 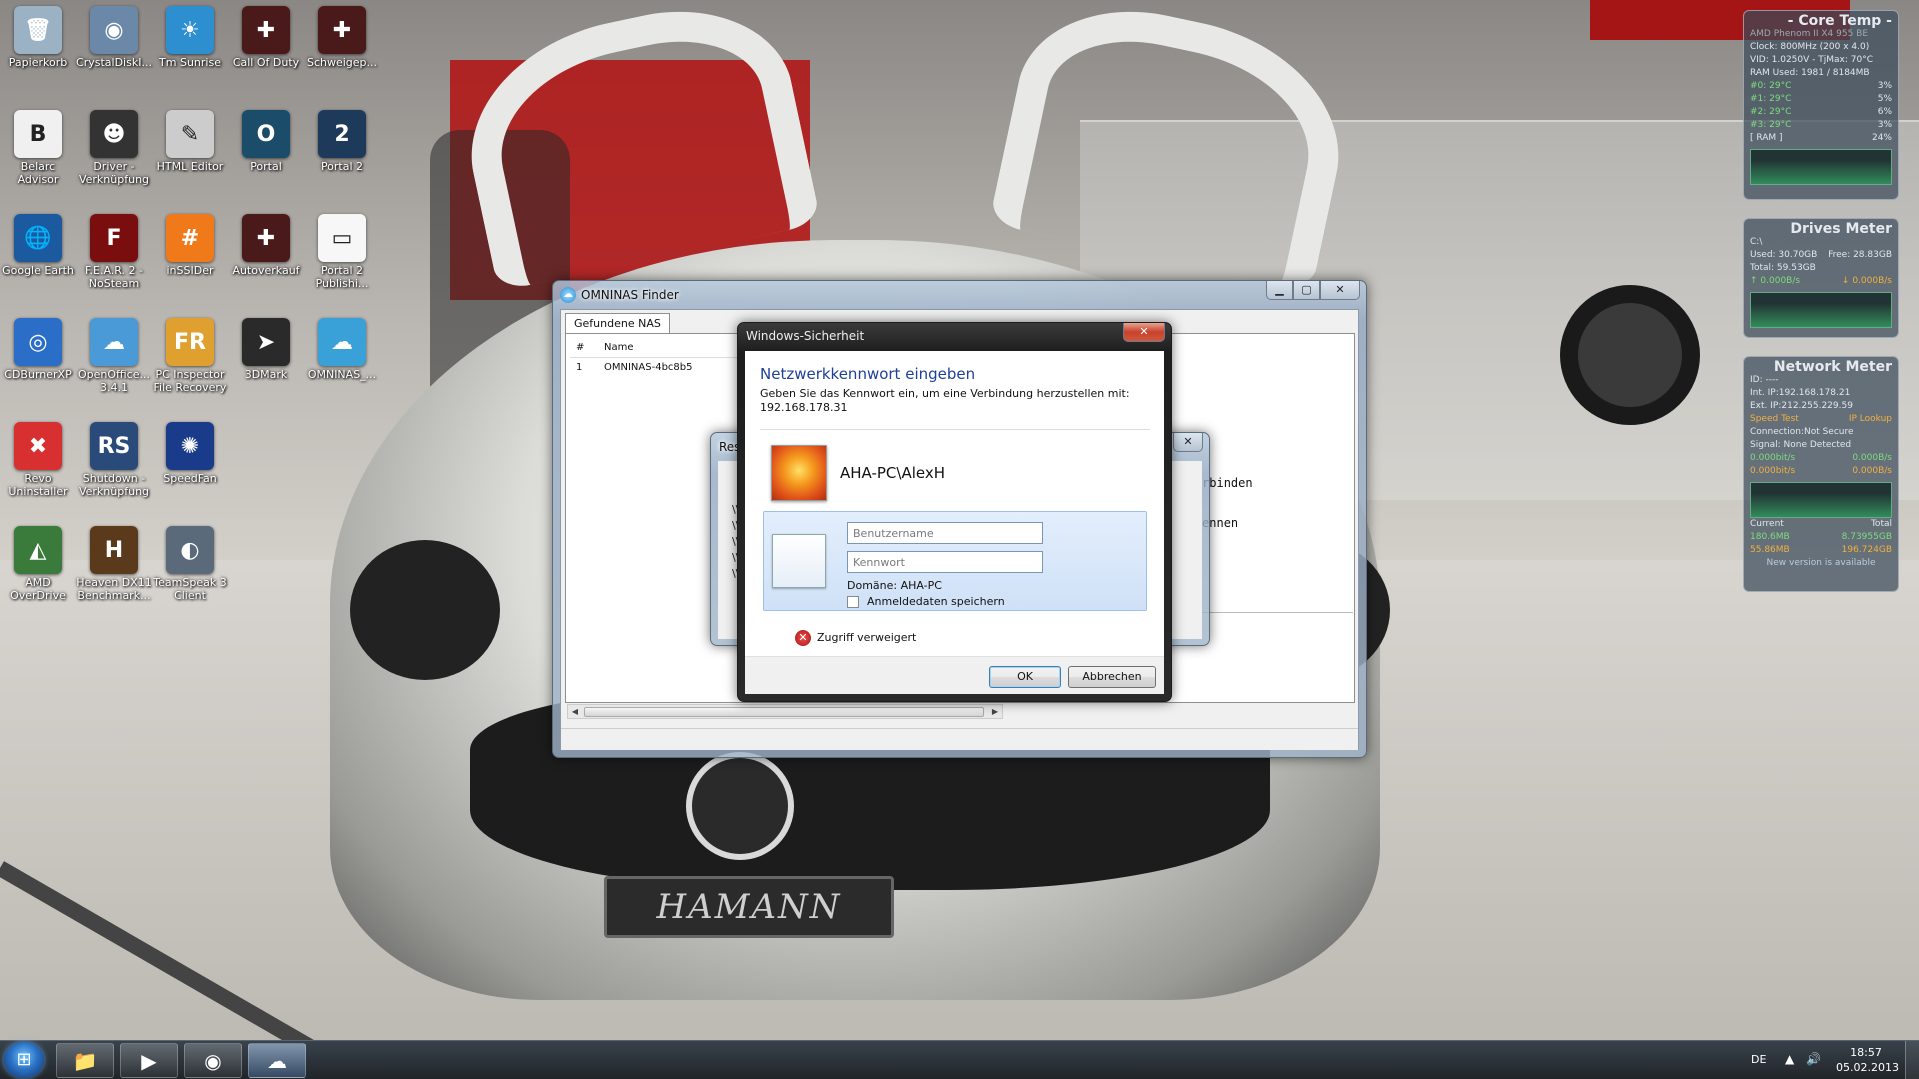 What do you see at coordinates (1758, 1059) in the screenshot?
I see `language-indicator: DE` at bounding box center [1758, 1059].